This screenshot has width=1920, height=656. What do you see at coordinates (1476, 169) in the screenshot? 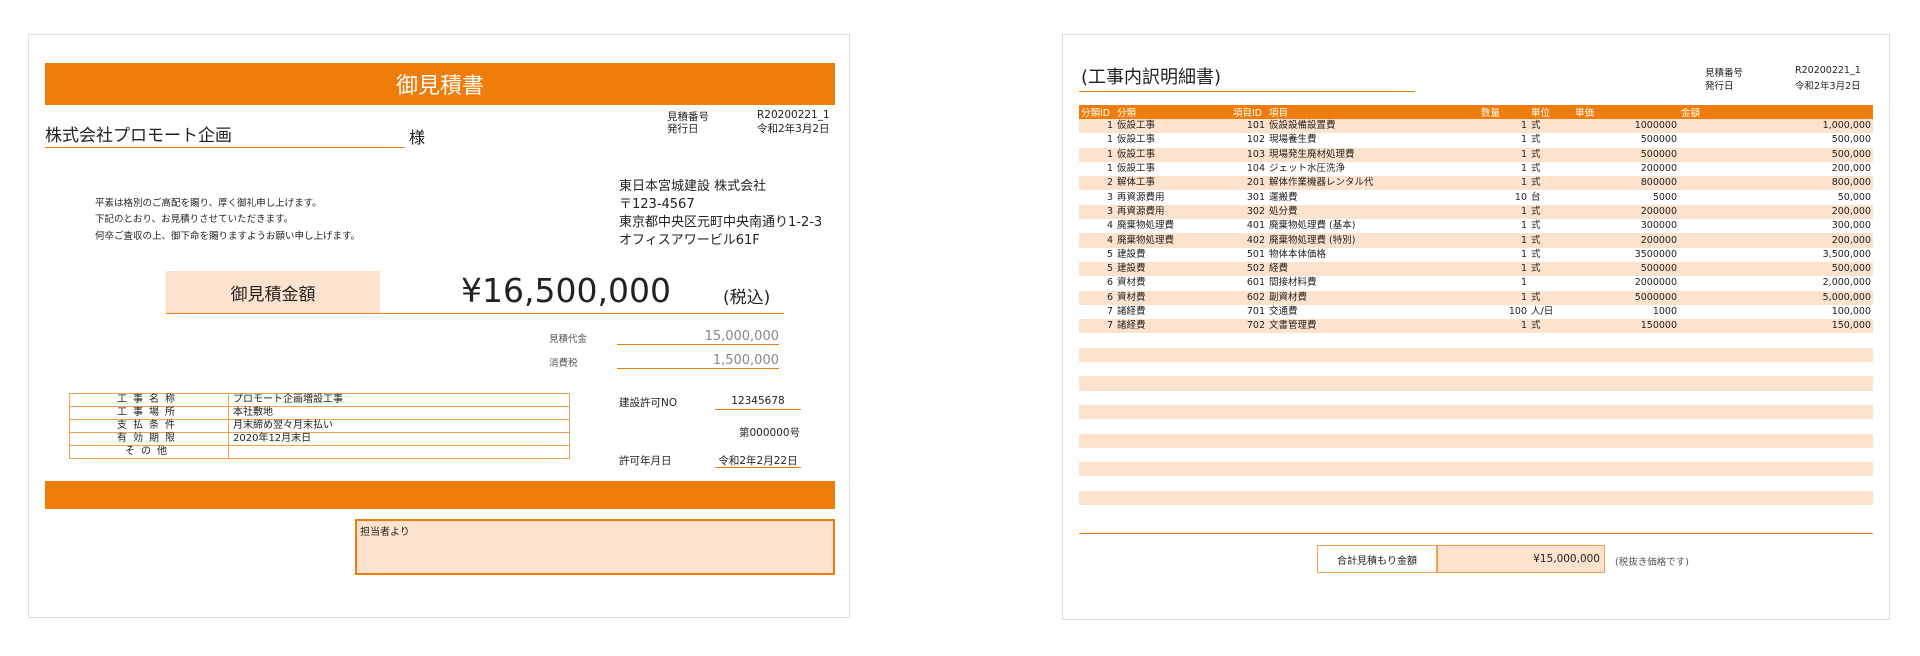
I see `table-row: 1 仮設工事 104 ジェット水圧洗浄 1 式 200000 200,000` at bounding box center [1476, 169].